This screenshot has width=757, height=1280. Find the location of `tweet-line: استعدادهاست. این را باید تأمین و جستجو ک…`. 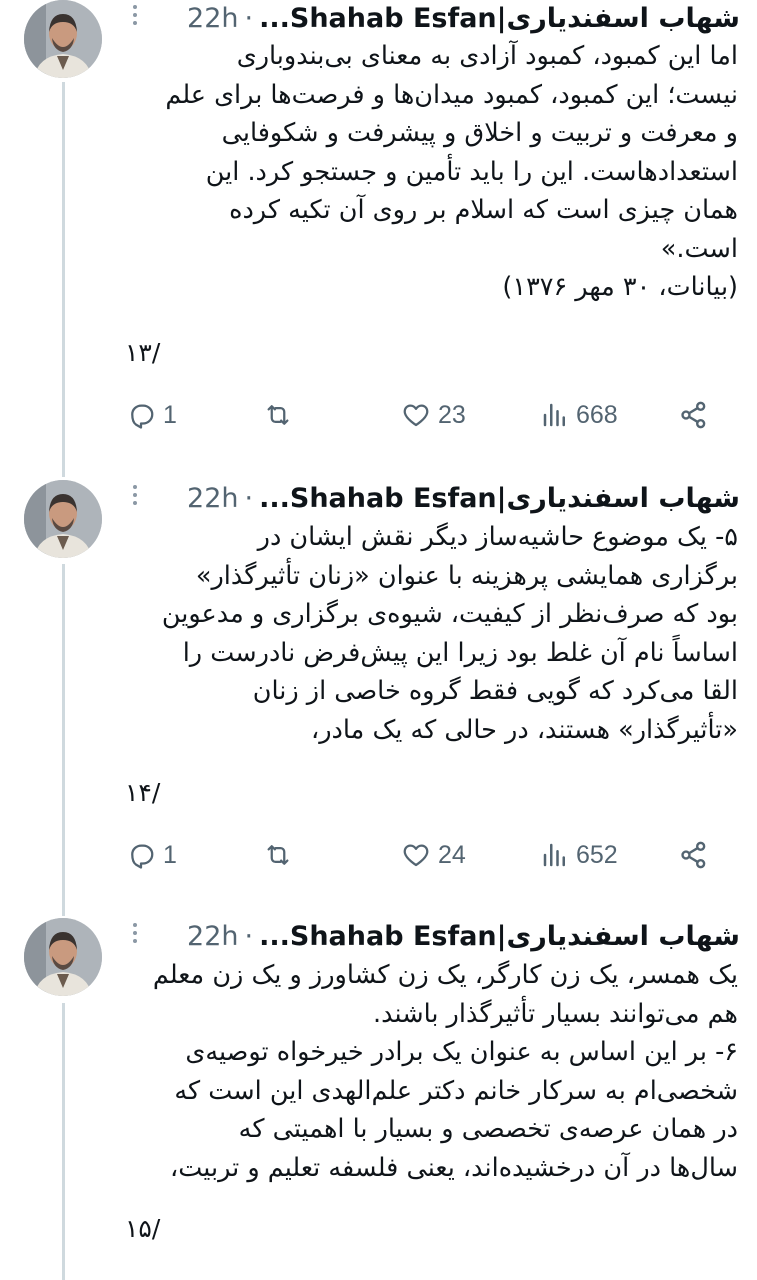

tweet-line: استعدادهاست. این را باید تأمین و جستجو ک… is located at coordinates (471, 171).